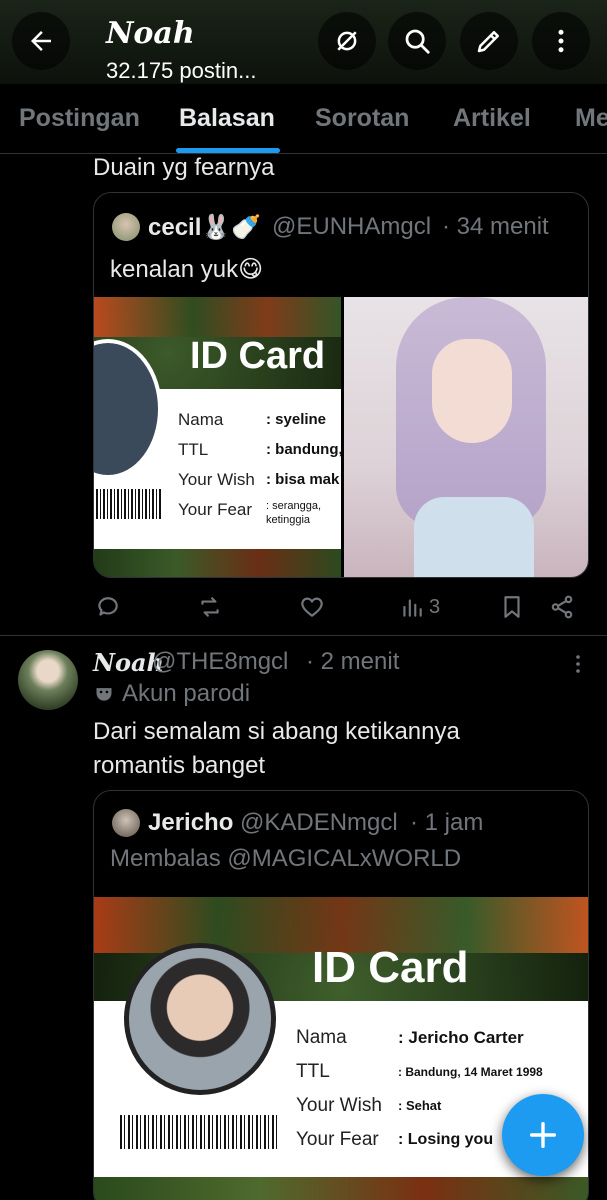  I want to click on more-button, so click(561, 41).